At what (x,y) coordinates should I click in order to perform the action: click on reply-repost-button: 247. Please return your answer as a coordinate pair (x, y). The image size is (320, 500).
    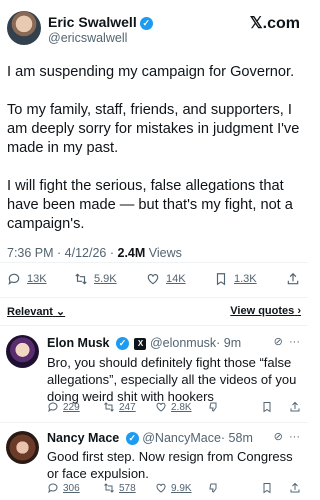
    Looking at the image, I should click on (119, 407).